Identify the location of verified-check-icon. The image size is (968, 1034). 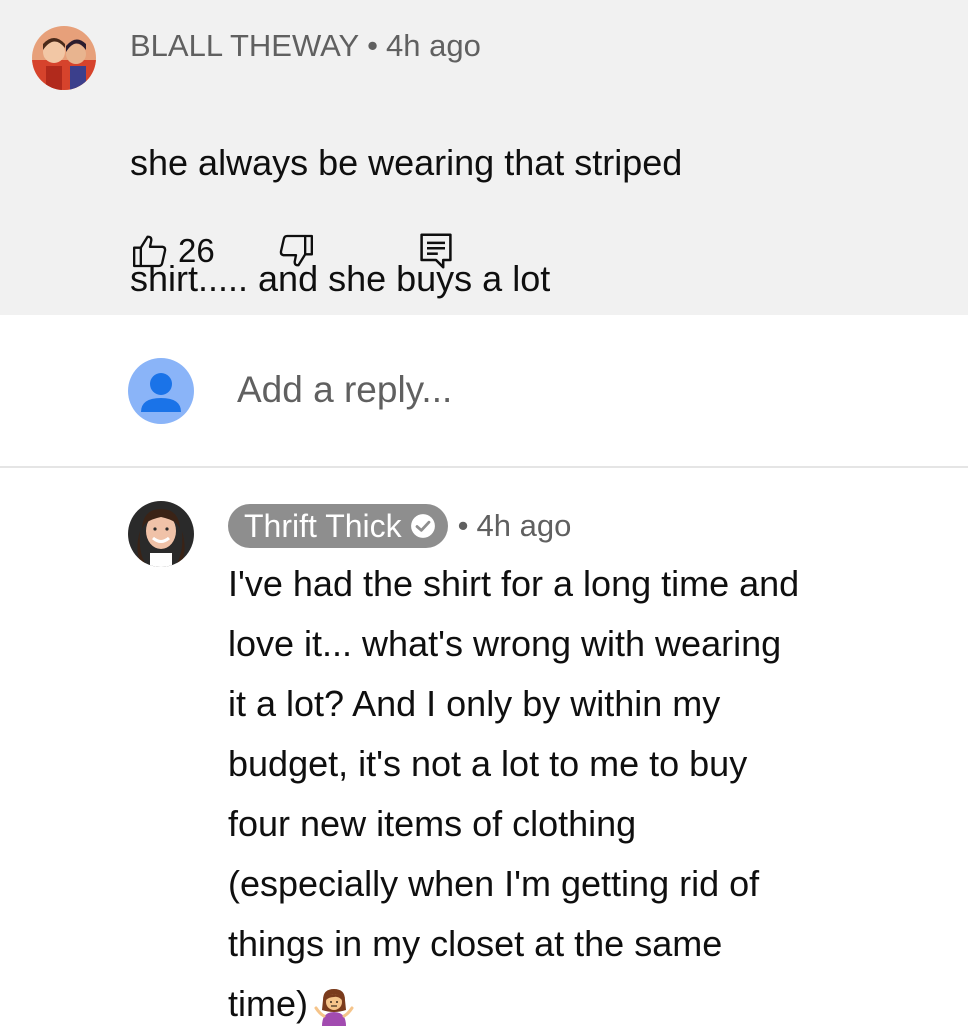
(422, 526).